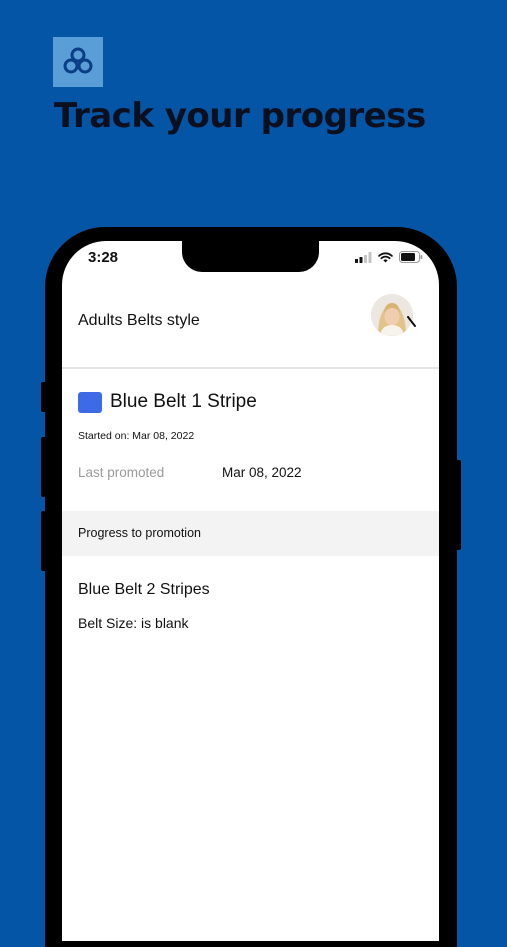 This screenshot has height=947, width=507. I want to click on last-promoted-label: Last promoted, so click(121, 472).